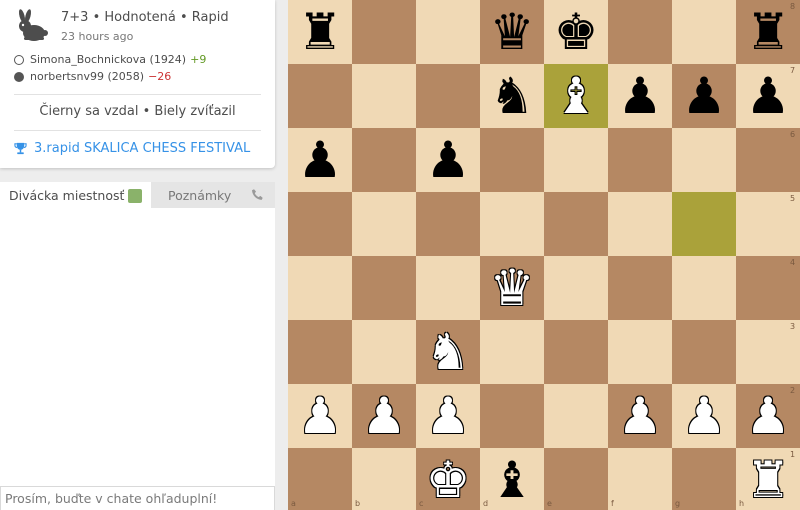 Image resolution: width=800 pixels, height=510 pixels. I want to click on square-a2, so click(320, 416).